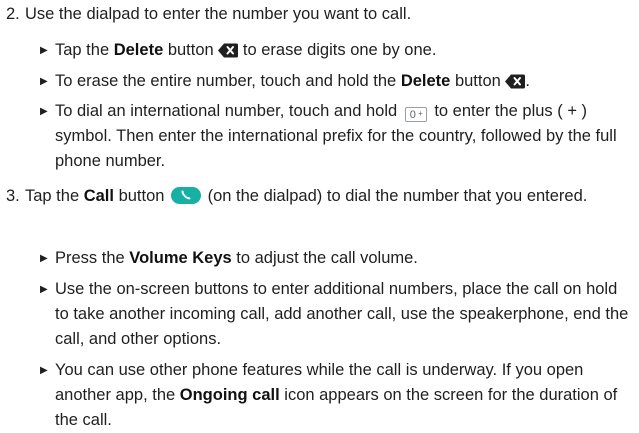  Describe the element at coordinates (13, 14) in the screenshot. I see `step-number: 2.` at that location.